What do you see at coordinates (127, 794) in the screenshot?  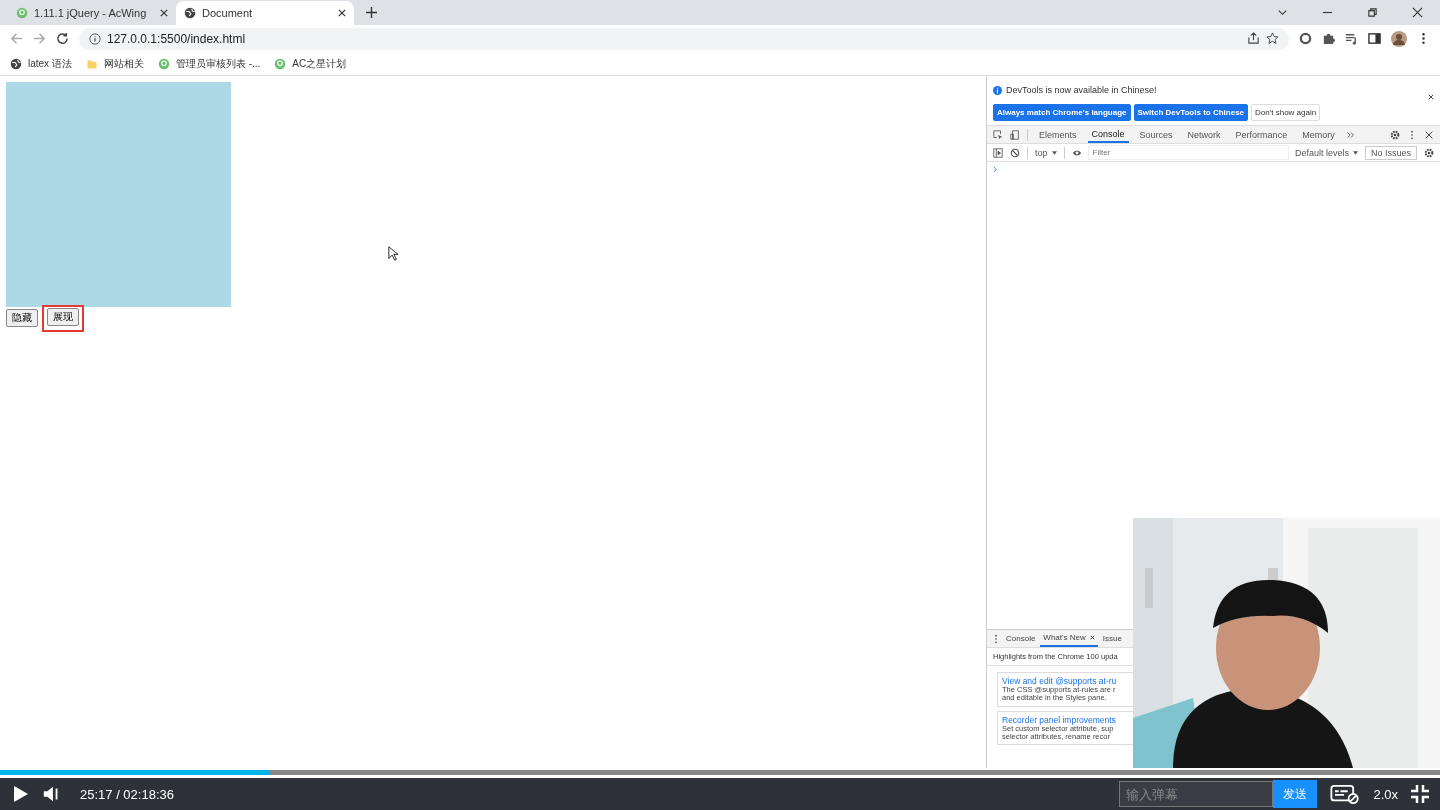 I see `playback-time: 25:17 / 02:18:36` at bounding box center [127, 794].